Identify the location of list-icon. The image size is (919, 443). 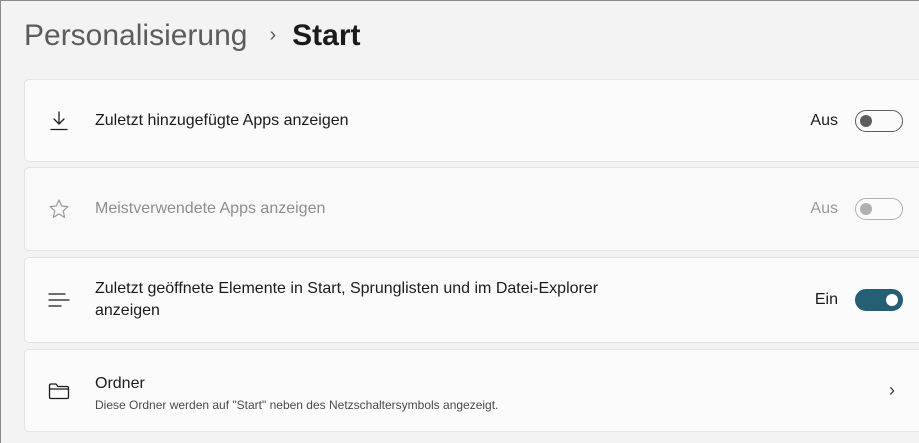
(59, 300).